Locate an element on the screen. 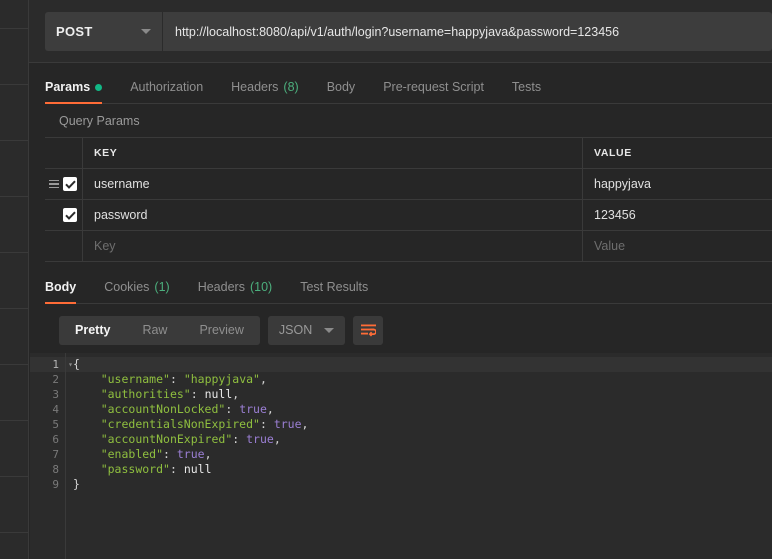 This screenshot has width=772, height=559. http-method-selector: POST is located at coordinates (104, 31).